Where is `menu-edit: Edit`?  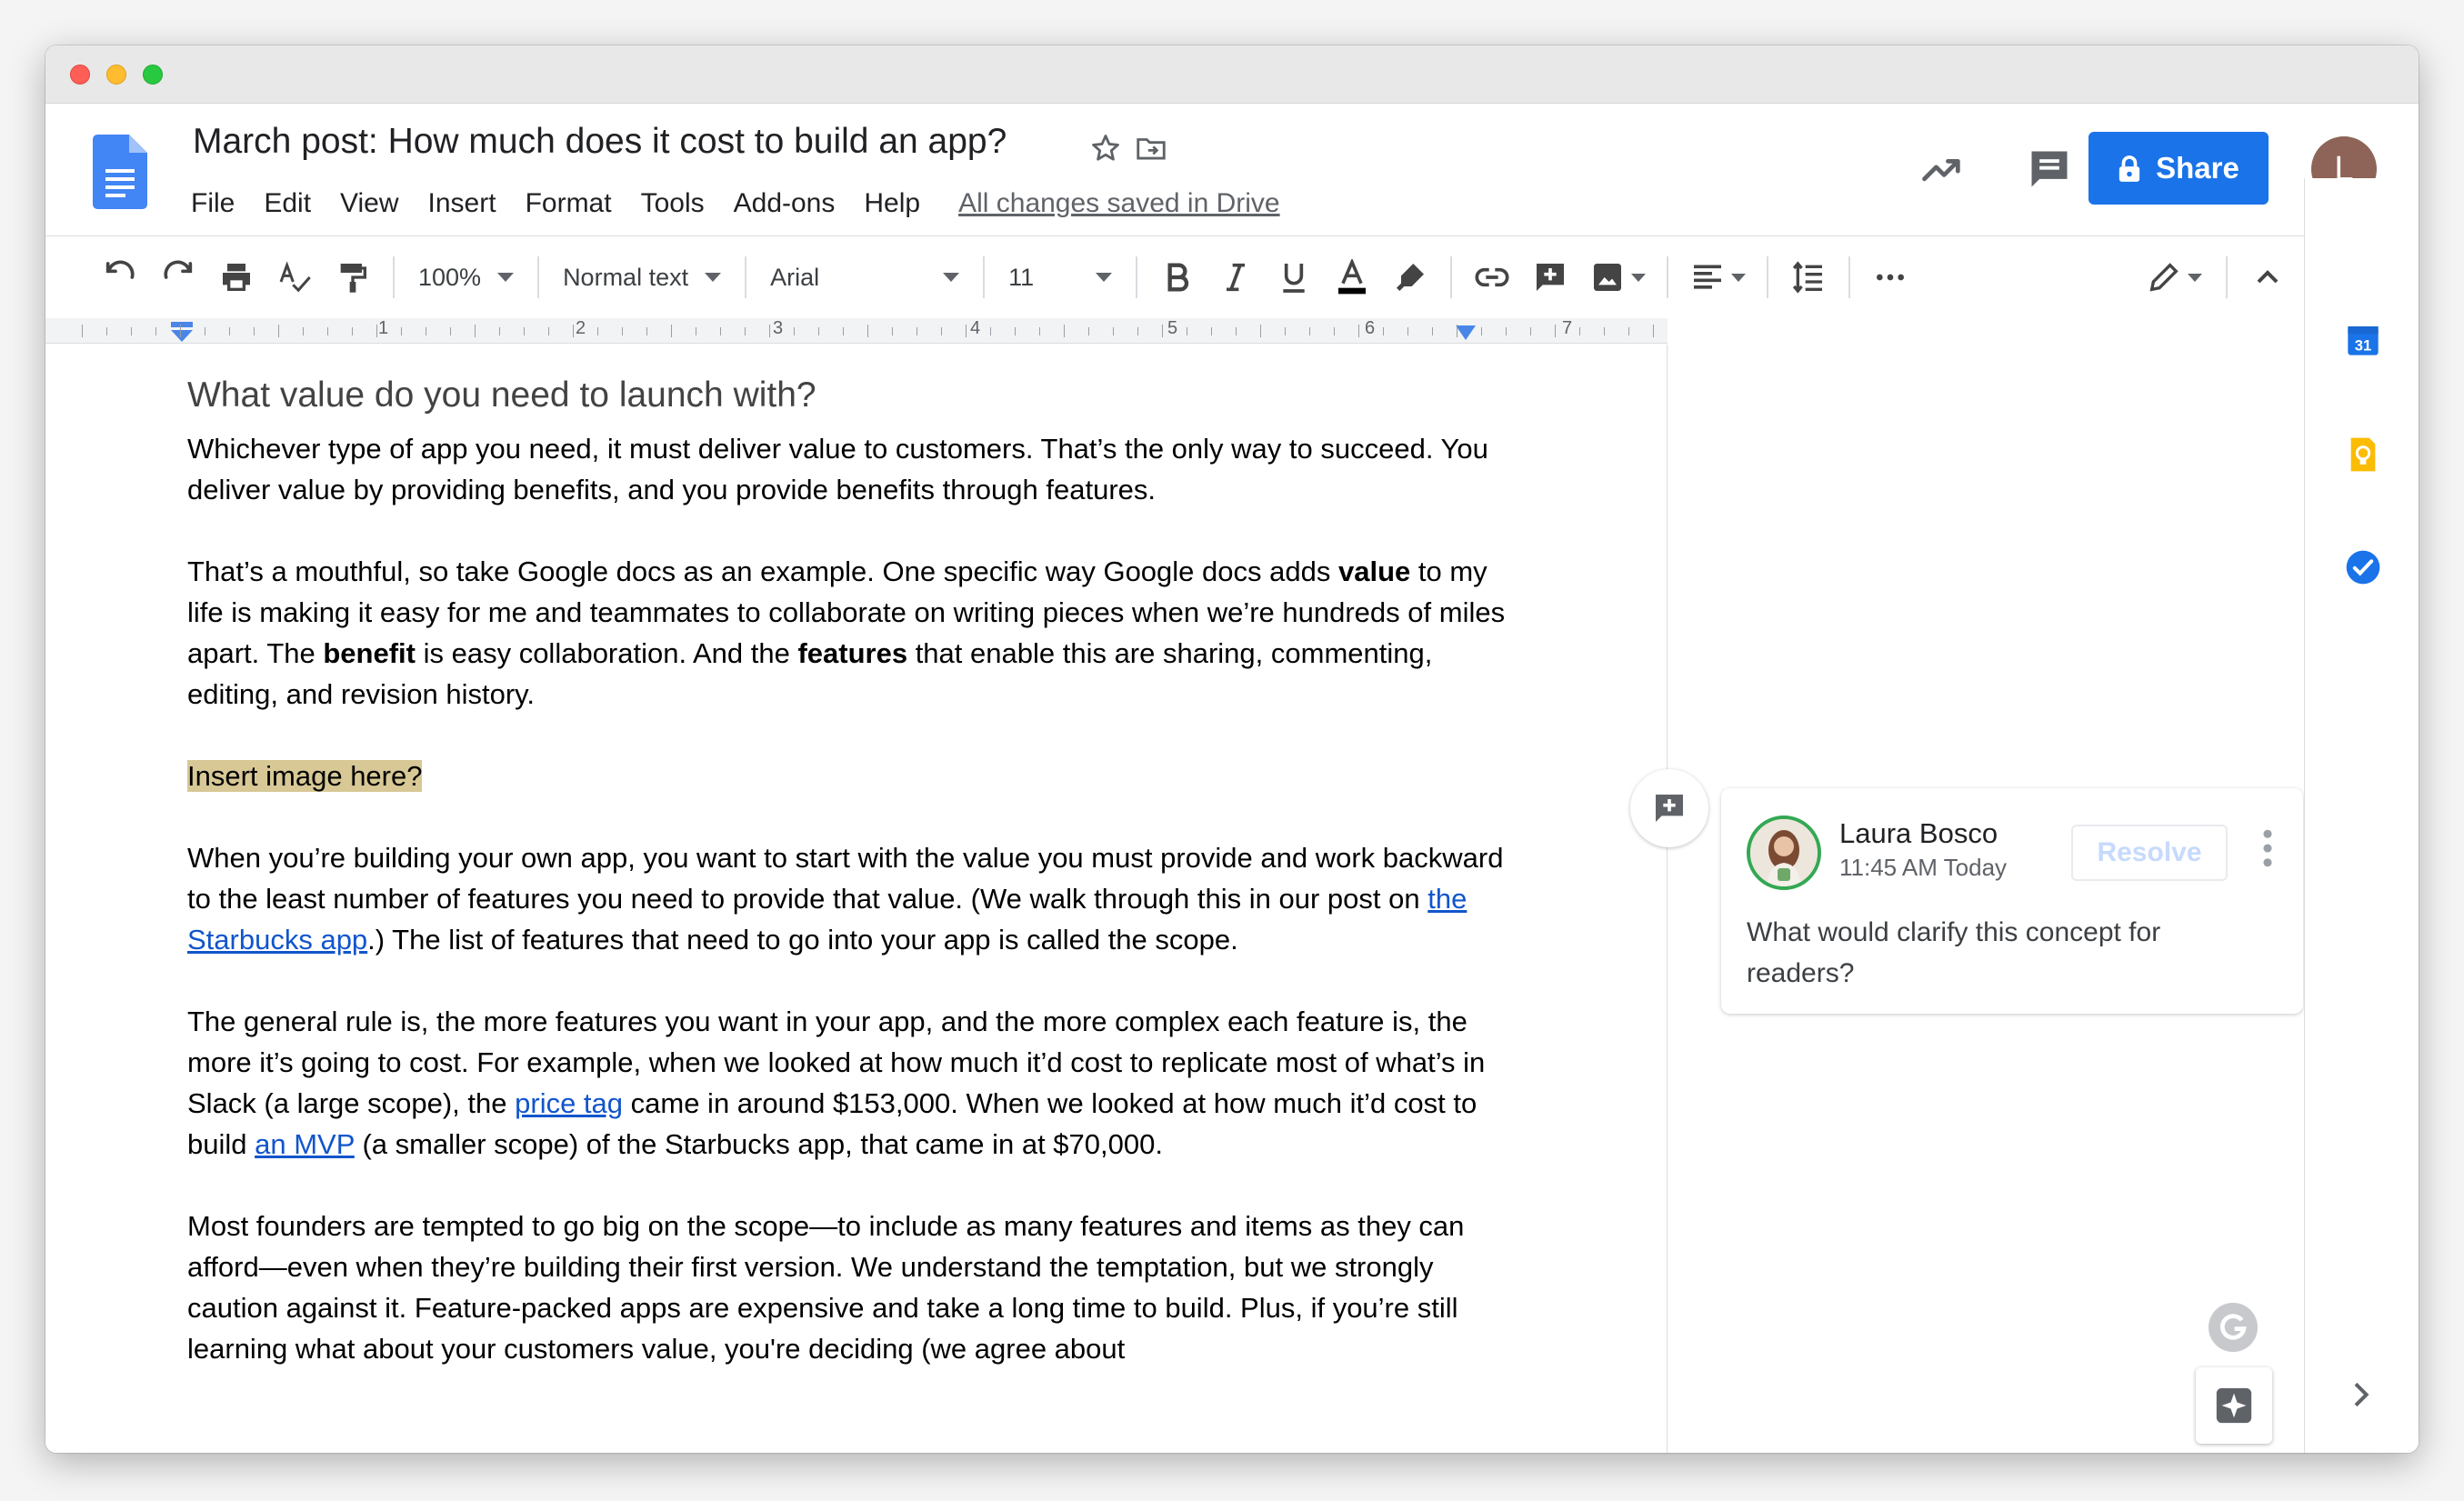
menu-edit: Edit is located at coordinates (288, 203).